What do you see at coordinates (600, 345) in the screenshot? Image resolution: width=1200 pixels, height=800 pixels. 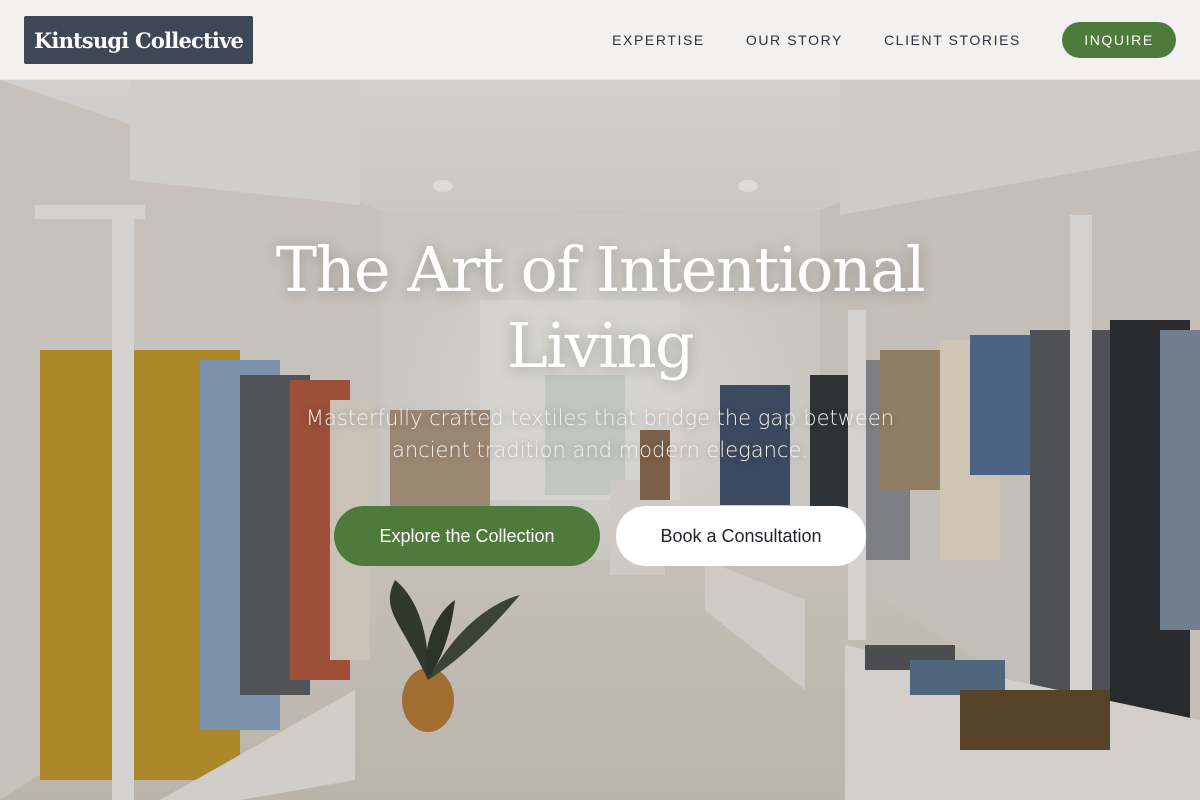 I see `hero-title-line-2: Living` at bounding box center [600, 345].